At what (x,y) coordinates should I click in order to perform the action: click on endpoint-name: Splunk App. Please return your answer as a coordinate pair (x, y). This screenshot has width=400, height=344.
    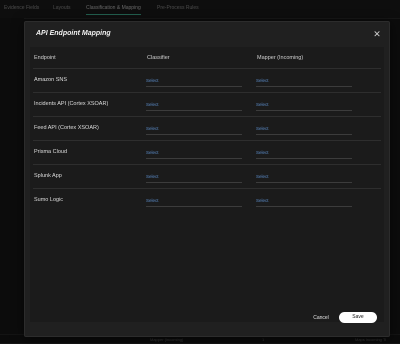
    Looking at the image, I should click on (48, 176).